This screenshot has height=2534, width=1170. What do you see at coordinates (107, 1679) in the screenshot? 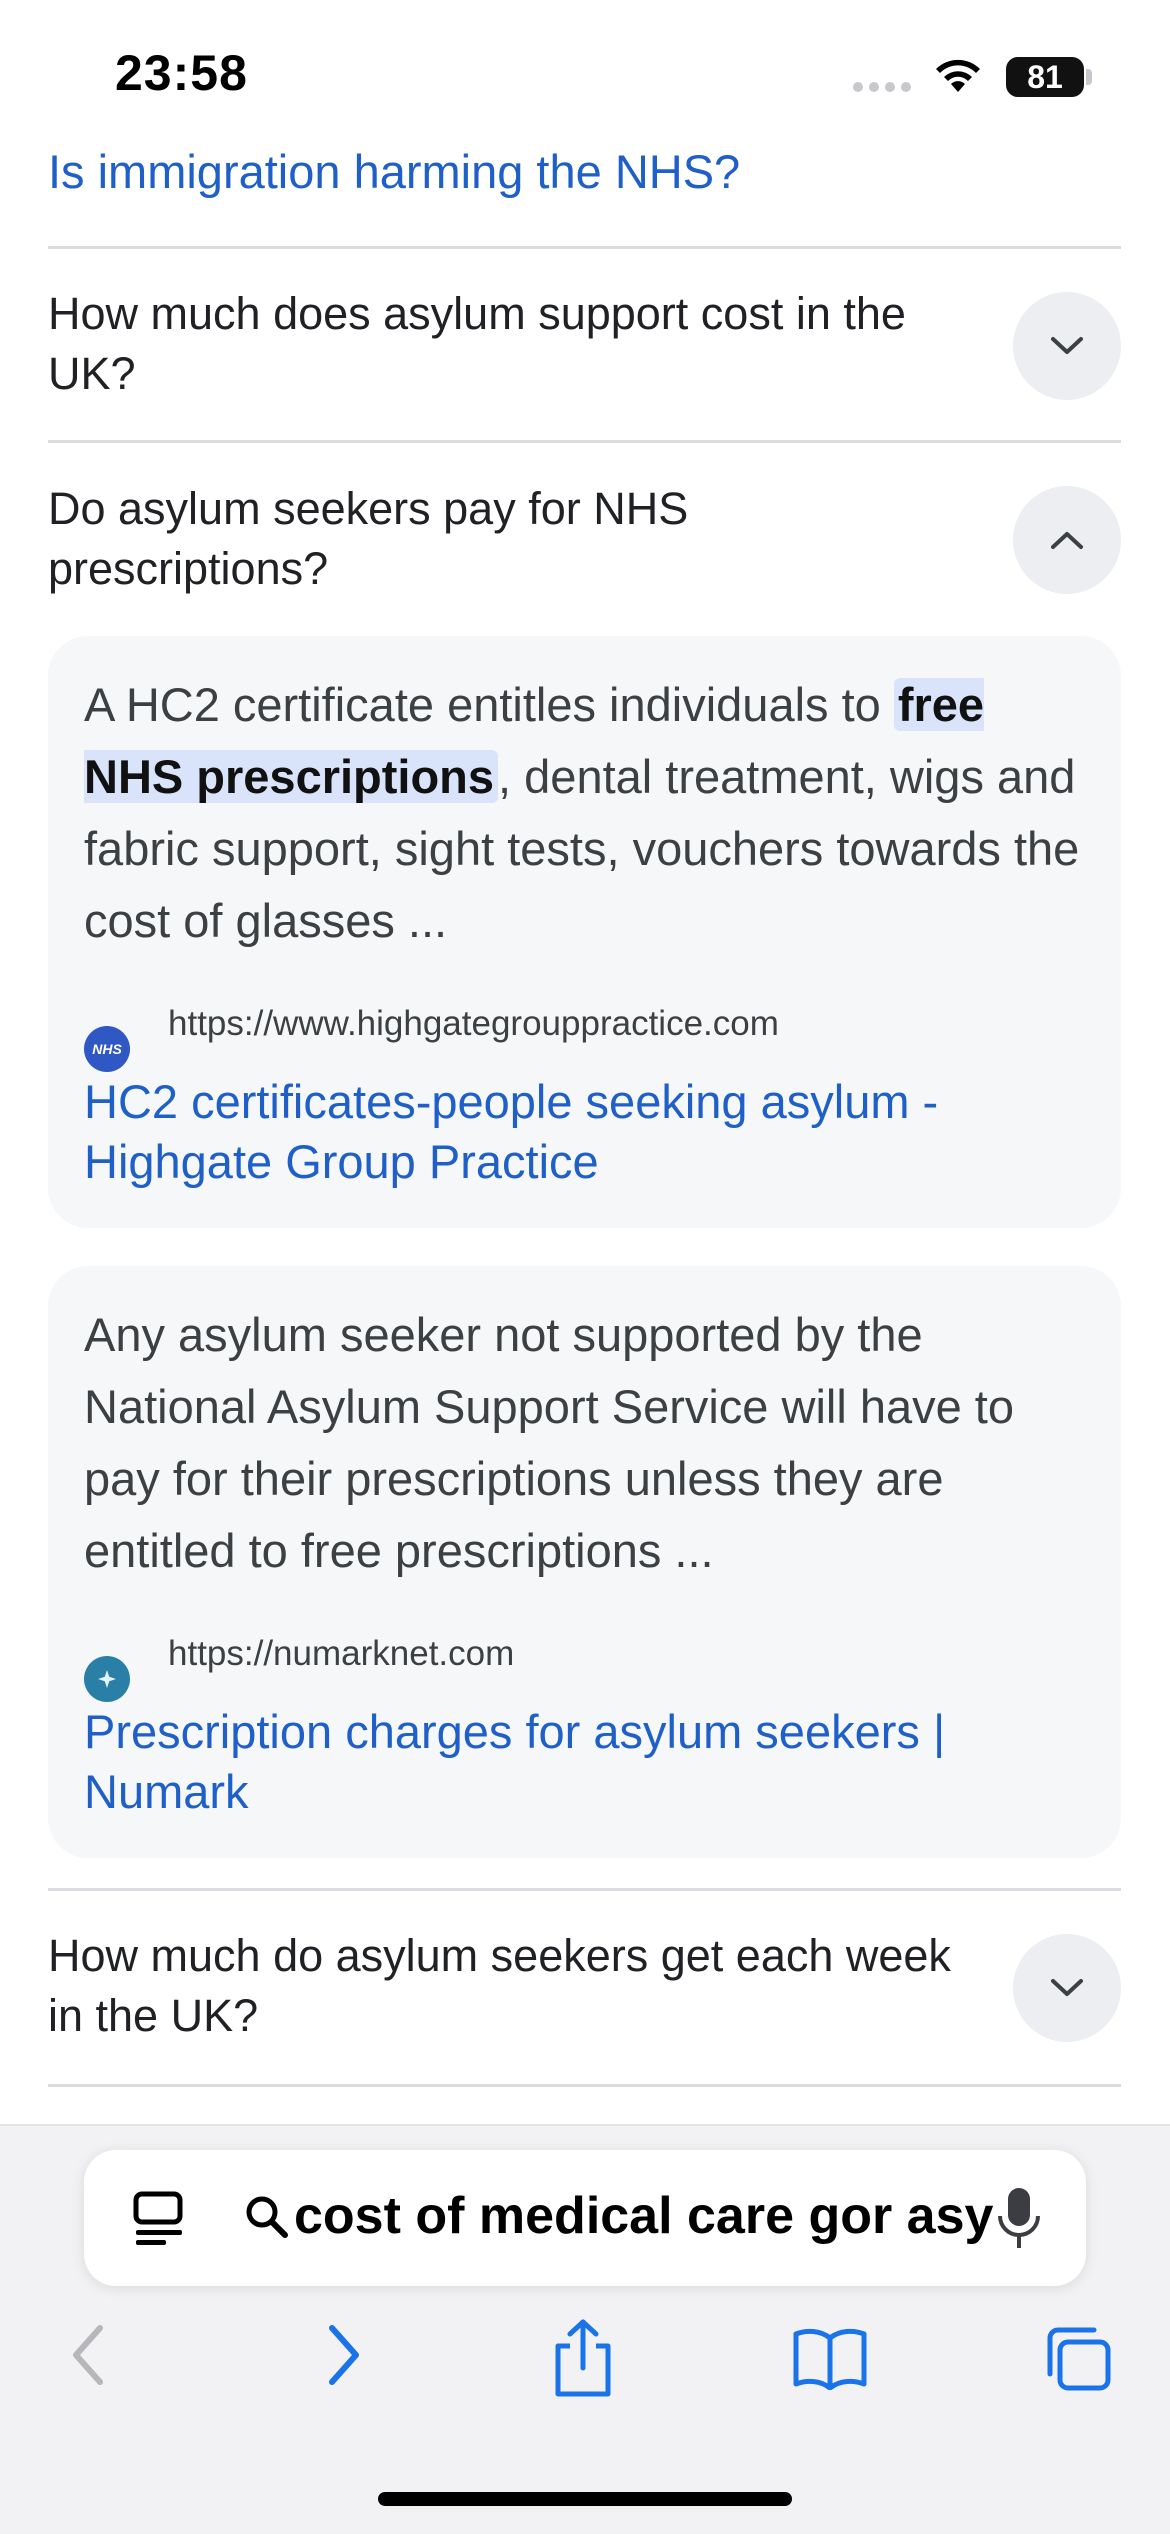
I see `numark-favicon-icon` at bounding box center [107, 1679].